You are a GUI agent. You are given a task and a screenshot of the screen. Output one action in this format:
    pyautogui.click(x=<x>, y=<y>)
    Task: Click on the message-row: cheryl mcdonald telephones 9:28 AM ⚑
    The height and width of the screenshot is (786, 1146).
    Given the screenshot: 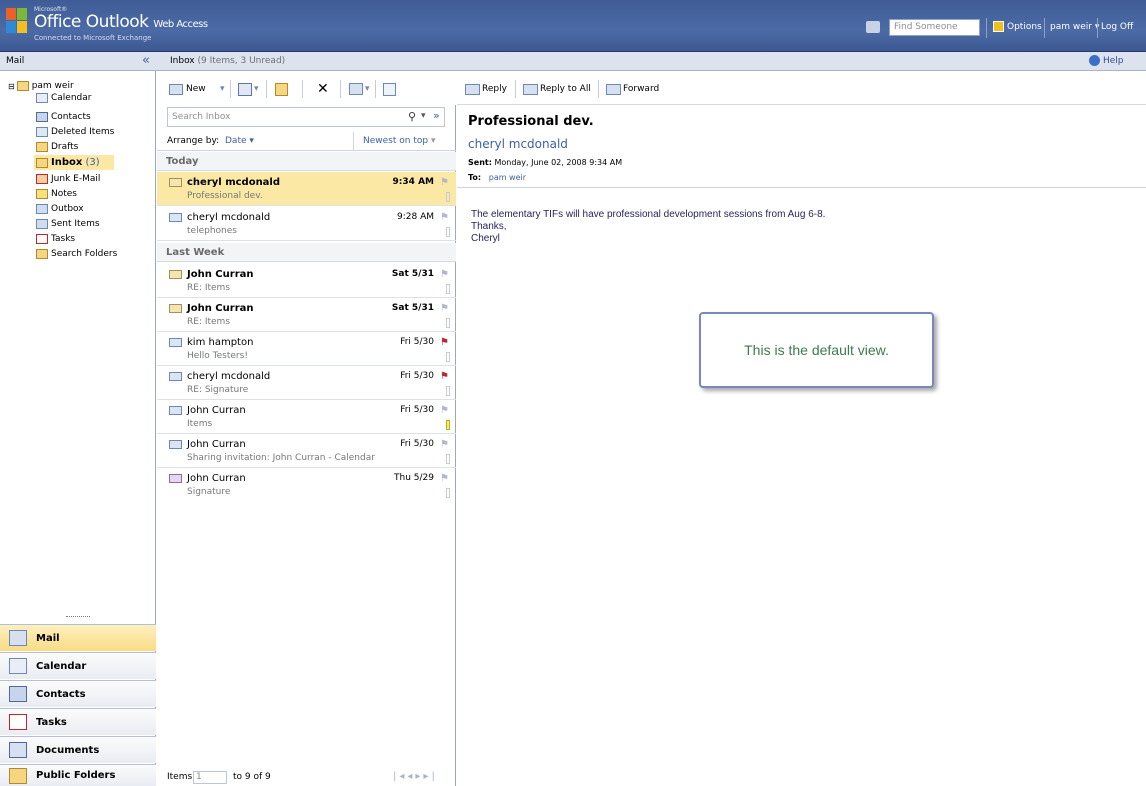 What is the action you would take?
    pyautogui.click(x=306, y=224)
    